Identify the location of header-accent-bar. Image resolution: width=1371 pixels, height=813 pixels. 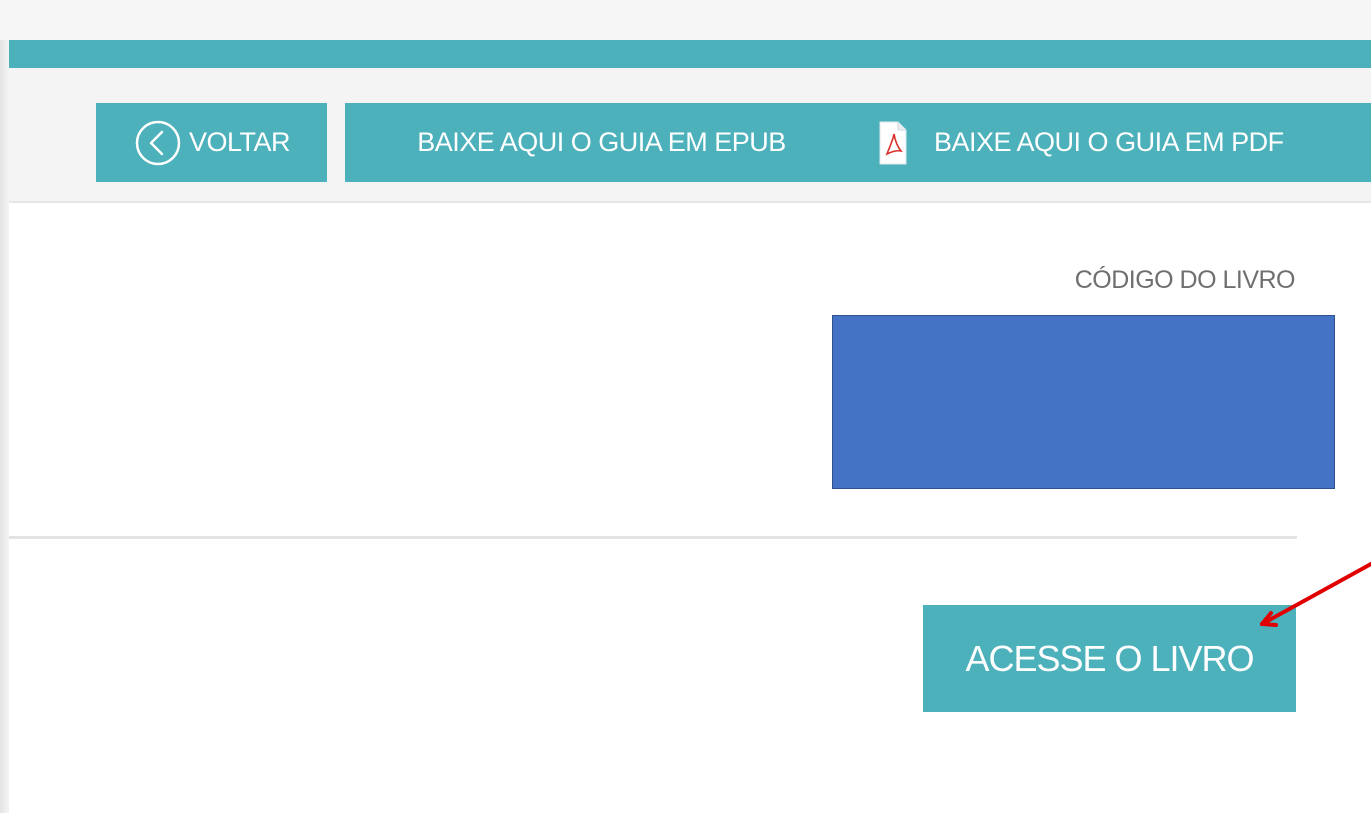
(690, 54).